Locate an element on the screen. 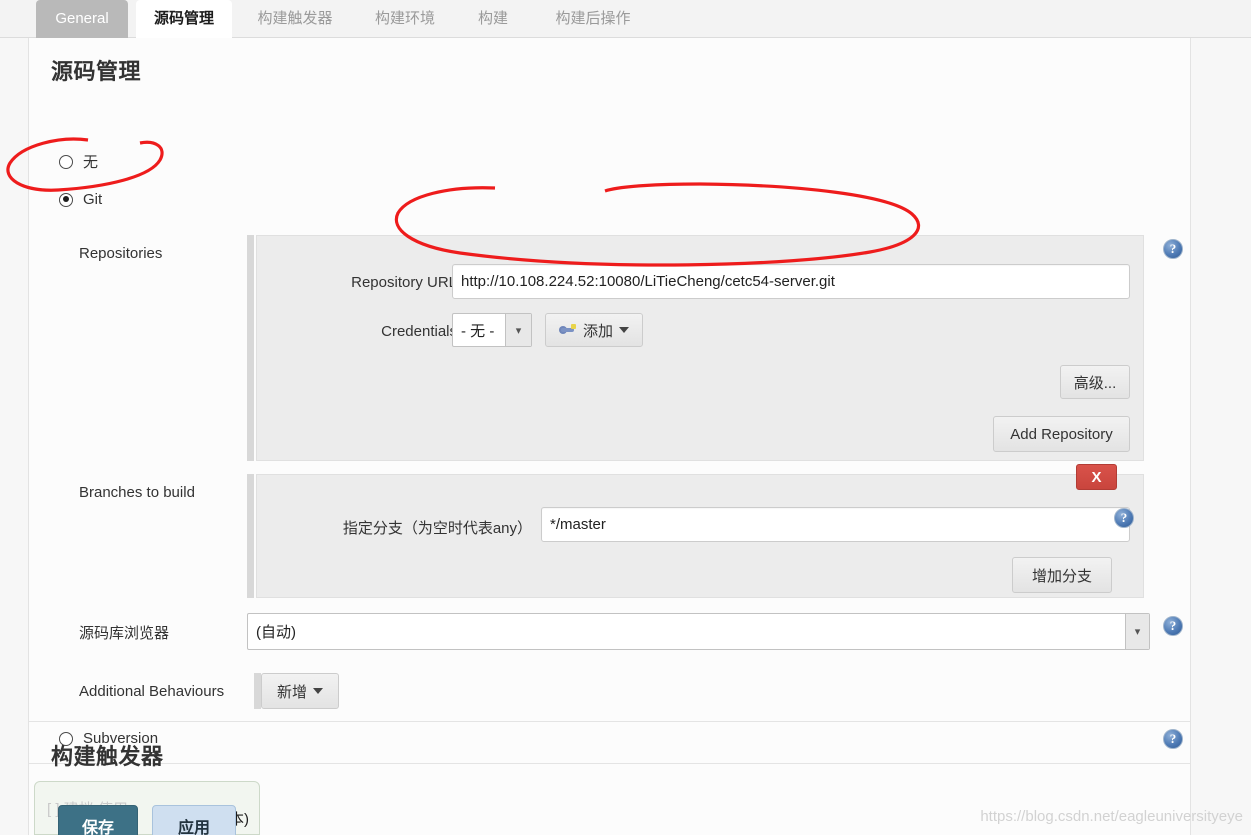 The image size is (1251, 835). radio-none-icon is located at coordinates (66, 161).